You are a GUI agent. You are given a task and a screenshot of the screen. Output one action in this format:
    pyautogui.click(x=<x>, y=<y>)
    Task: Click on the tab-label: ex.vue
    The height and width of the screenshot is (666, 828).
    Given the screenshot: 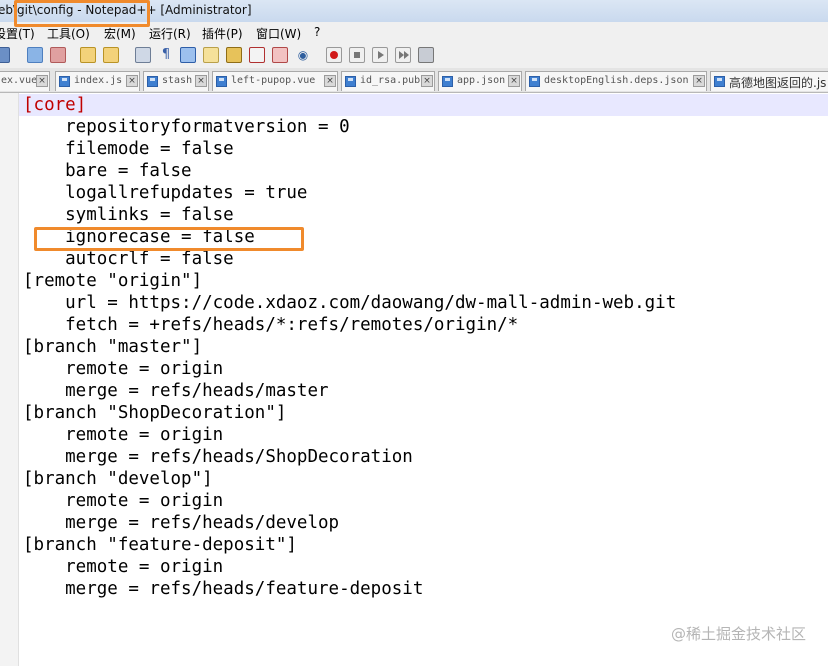 What is the action you would take?
    pyautogui.click(x=19, y=80)
    